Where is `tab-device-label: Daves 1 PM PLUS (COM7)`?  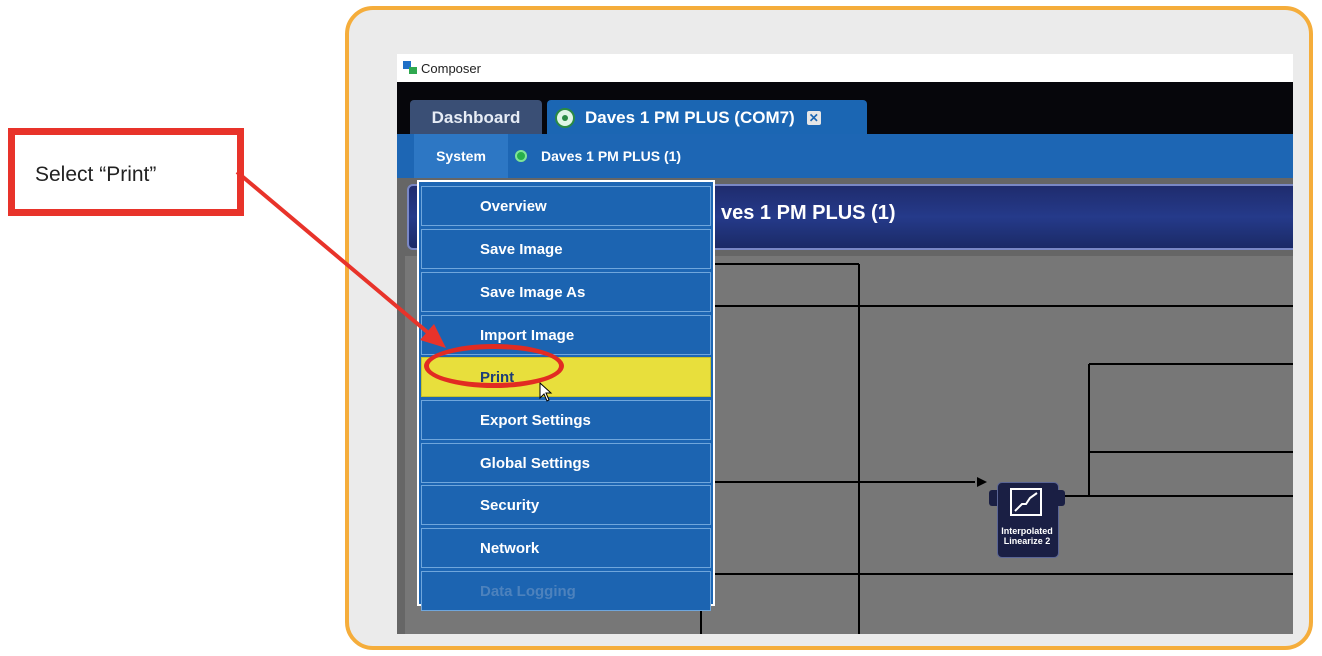
tab-device-label: Daves 1 PM PLUS (COM7) is located at coordinates (690, 117).